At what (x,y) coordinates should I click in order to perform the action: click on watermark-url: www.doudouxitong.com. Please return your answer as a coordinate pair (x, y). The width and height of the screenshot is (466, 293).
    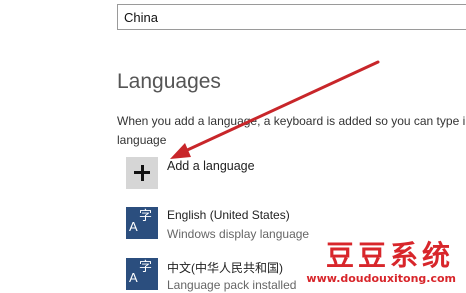
    Looking at the image, I should click on (381, 278).